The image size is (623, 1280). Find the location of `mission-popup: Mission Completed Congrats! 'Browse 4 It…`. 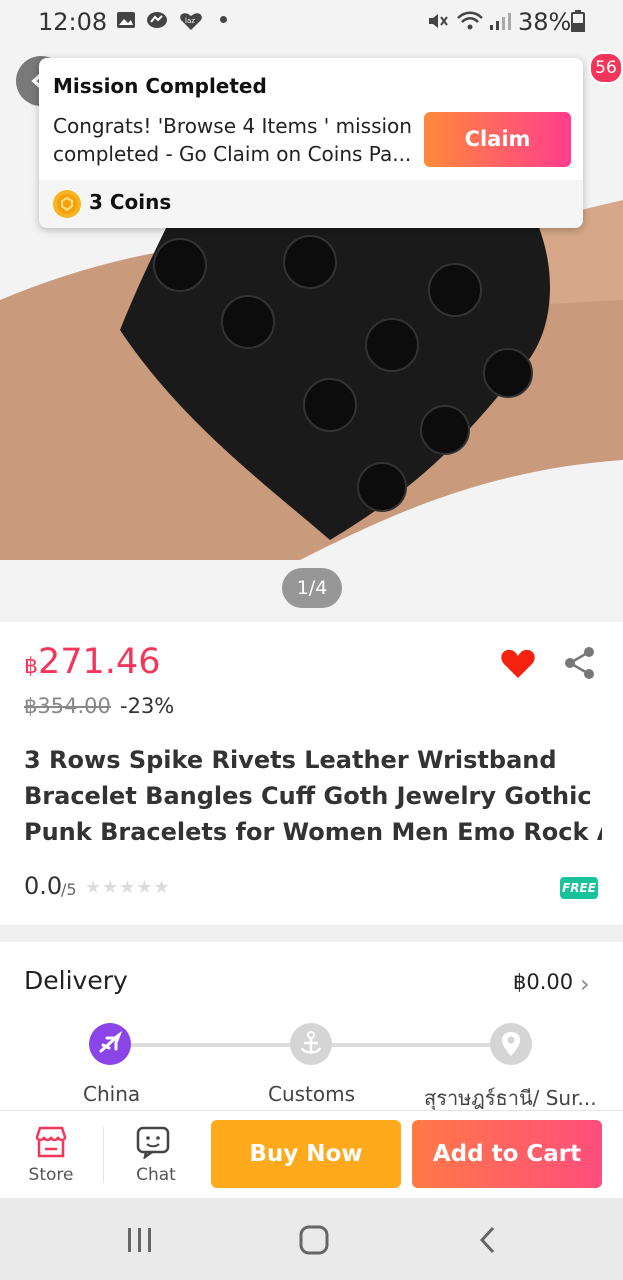

mission-popup: Mission Completed Congrats! 'Browse 4 It… is located at coordinates (311, 143).